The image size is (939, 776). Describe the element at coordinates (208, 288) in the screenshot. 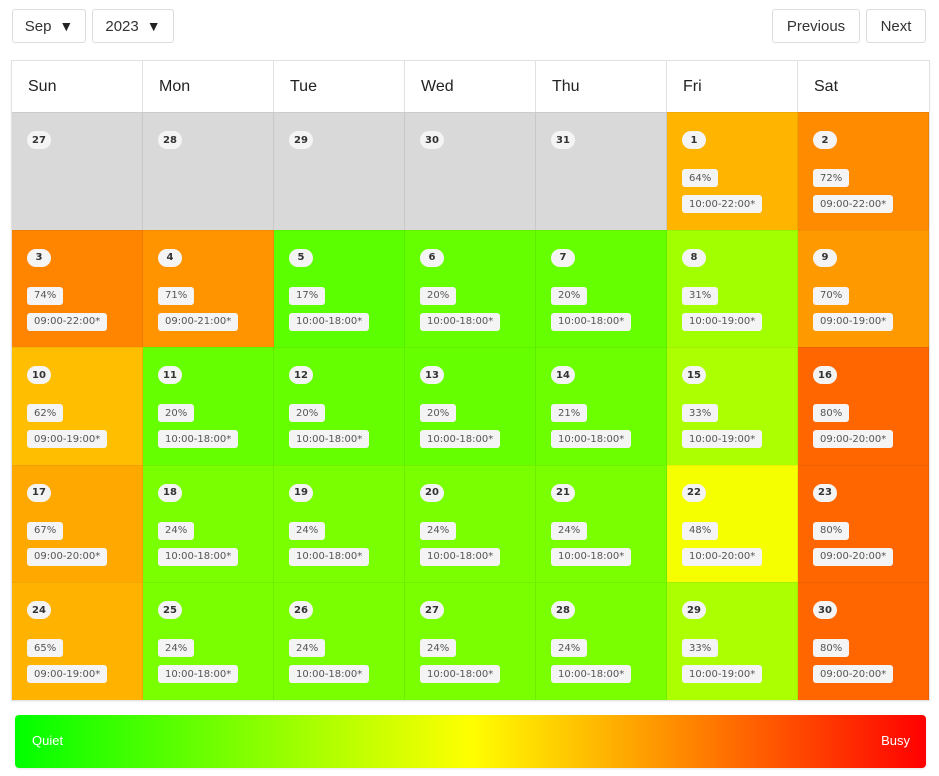

I see `day-cell: 4 71% 09:00-21:00*` at that location.